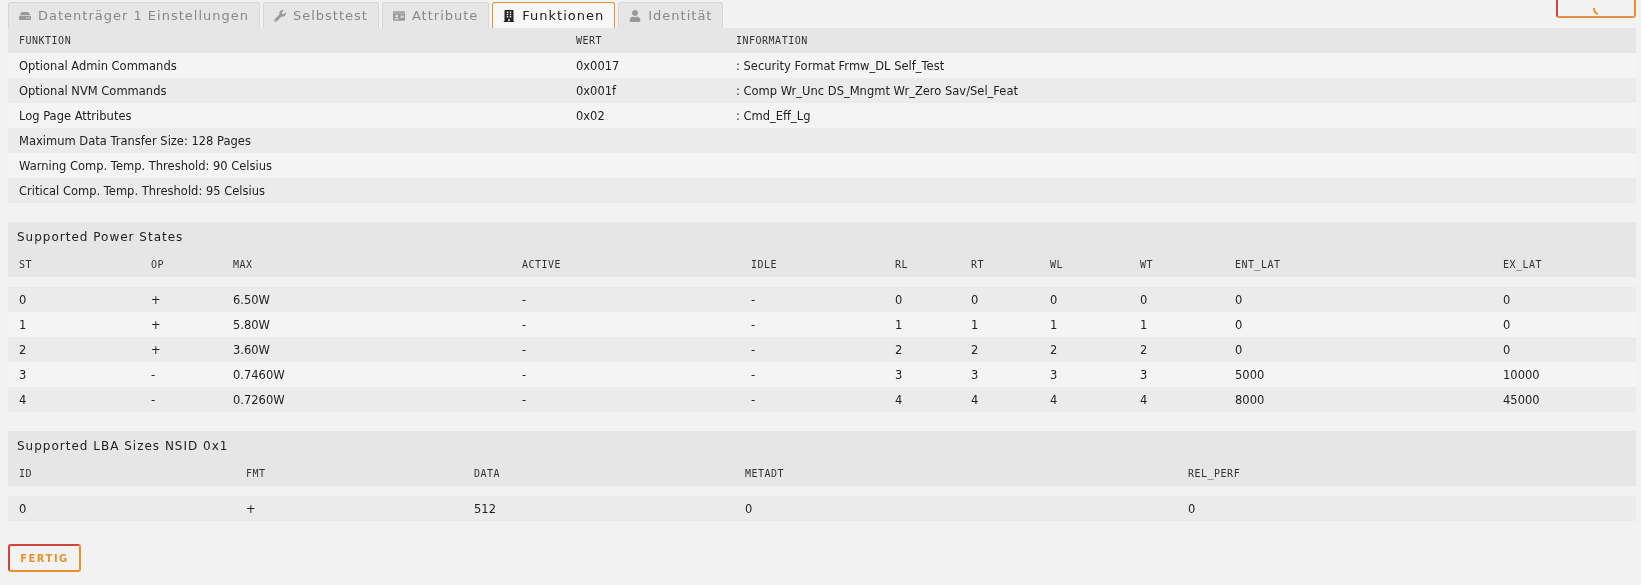  What do you see at coordinates (902, 264) in the screenshot?
I see `column-header: RL` at bounding box center [902, 264].